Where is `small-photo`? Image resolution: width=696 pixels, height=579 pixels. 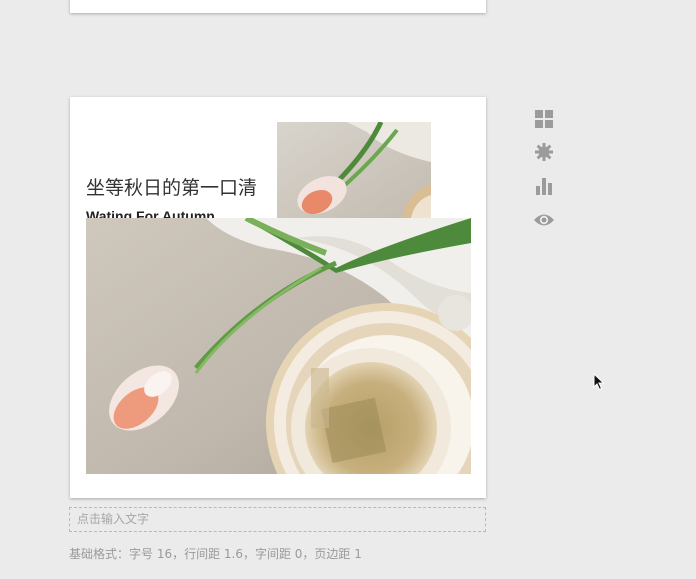
small-photo is located at coordinates (354, 170).